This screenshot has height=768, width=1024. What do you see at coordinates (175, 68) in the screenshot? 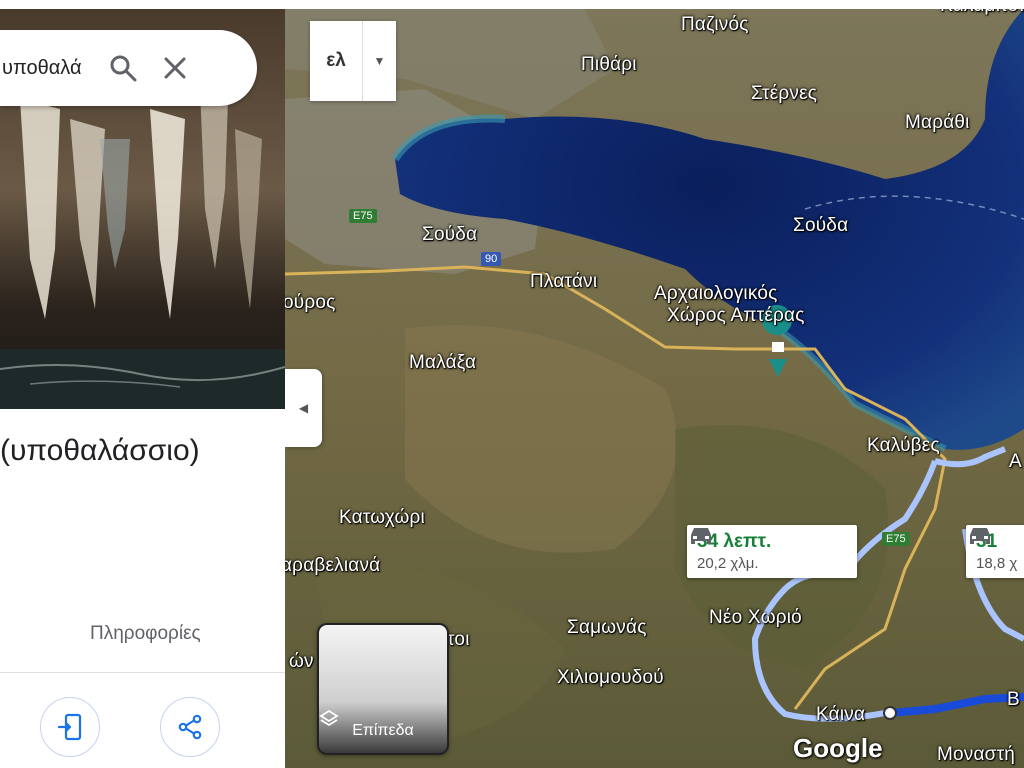
I see `close-icon` at bounding box center [175, 68].